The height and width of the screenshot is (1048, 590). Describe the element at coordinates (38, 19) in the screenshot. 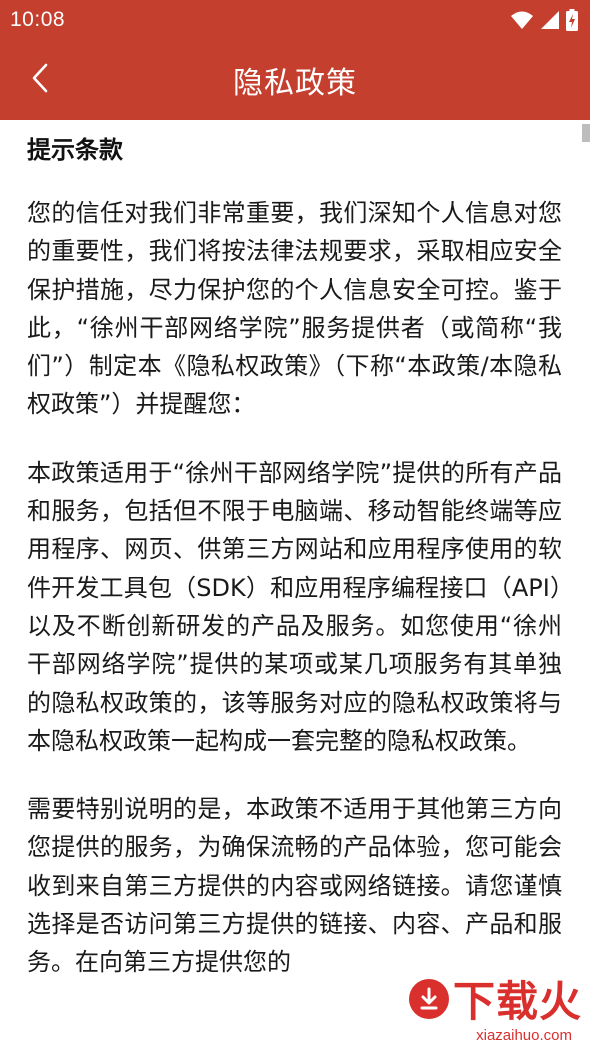

I see `status-time: 10:08` at that location.